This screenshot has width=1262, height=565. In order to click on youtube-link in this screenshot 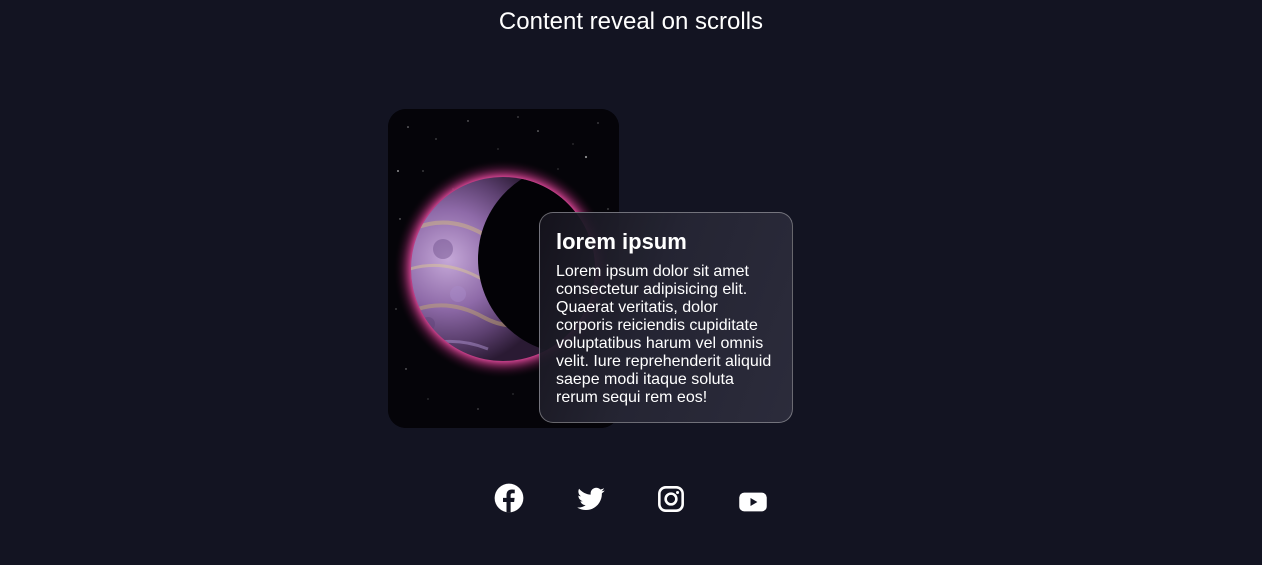, I will do `click(753, 502)`.